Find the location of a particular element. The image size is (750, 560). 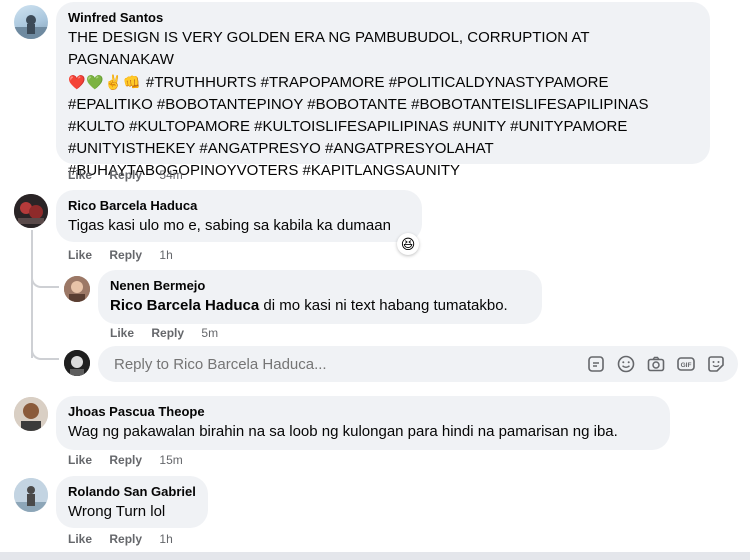

reply-composer: GIF is located at coordinates (418, 365).